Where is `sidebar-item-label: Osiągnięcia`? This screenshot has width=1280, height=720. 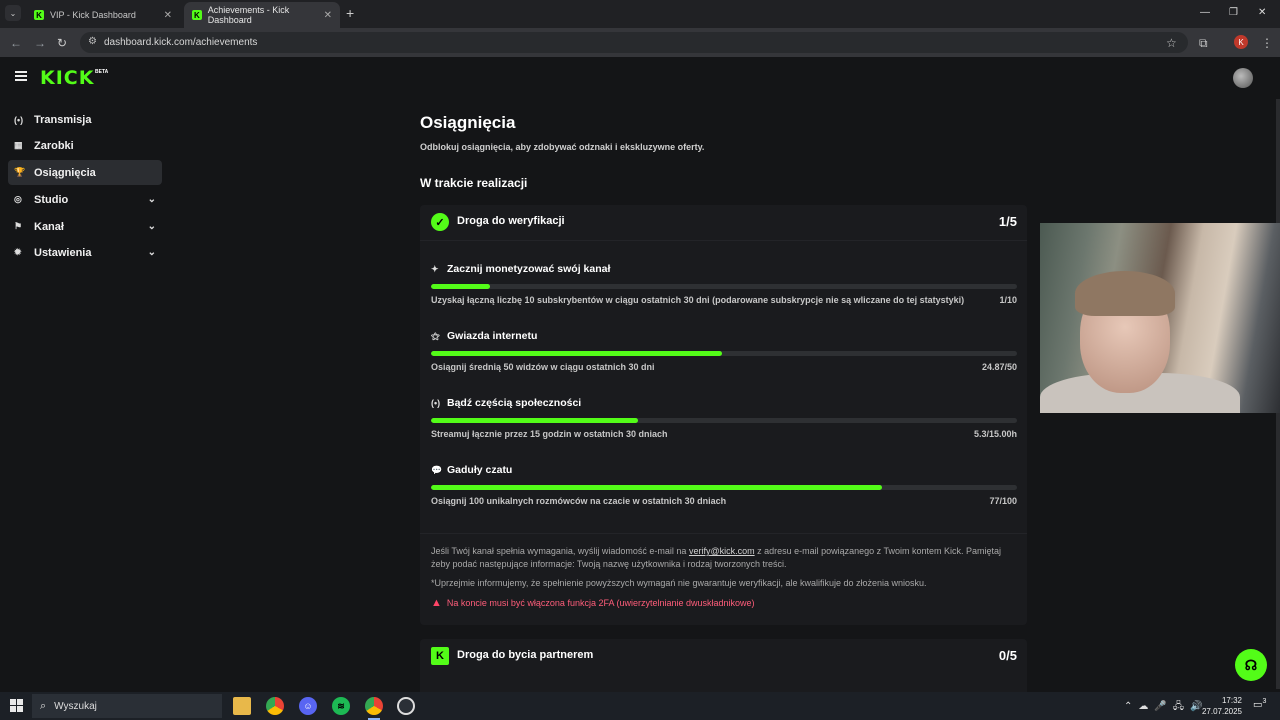 sidebar-item-label: Osiągnięcia is located at coordinates (65, 172).